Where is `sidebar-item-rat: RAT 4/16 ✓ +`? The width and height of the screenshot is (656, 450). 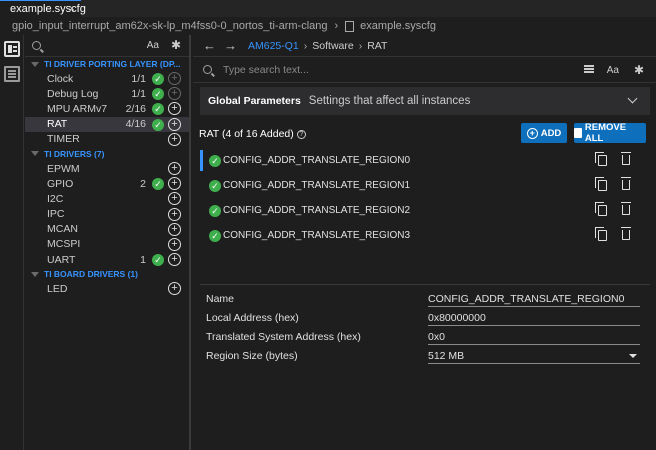 sidebar-item-rat: RAT 4/16 ✓ + is located at coordinates (107, 124).